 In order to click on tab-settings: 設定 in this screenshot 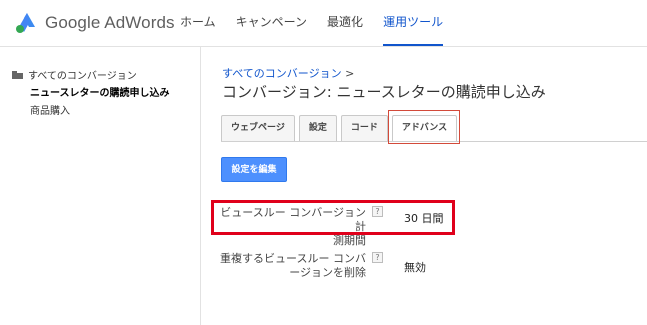, I will do `click(317, 128)`.